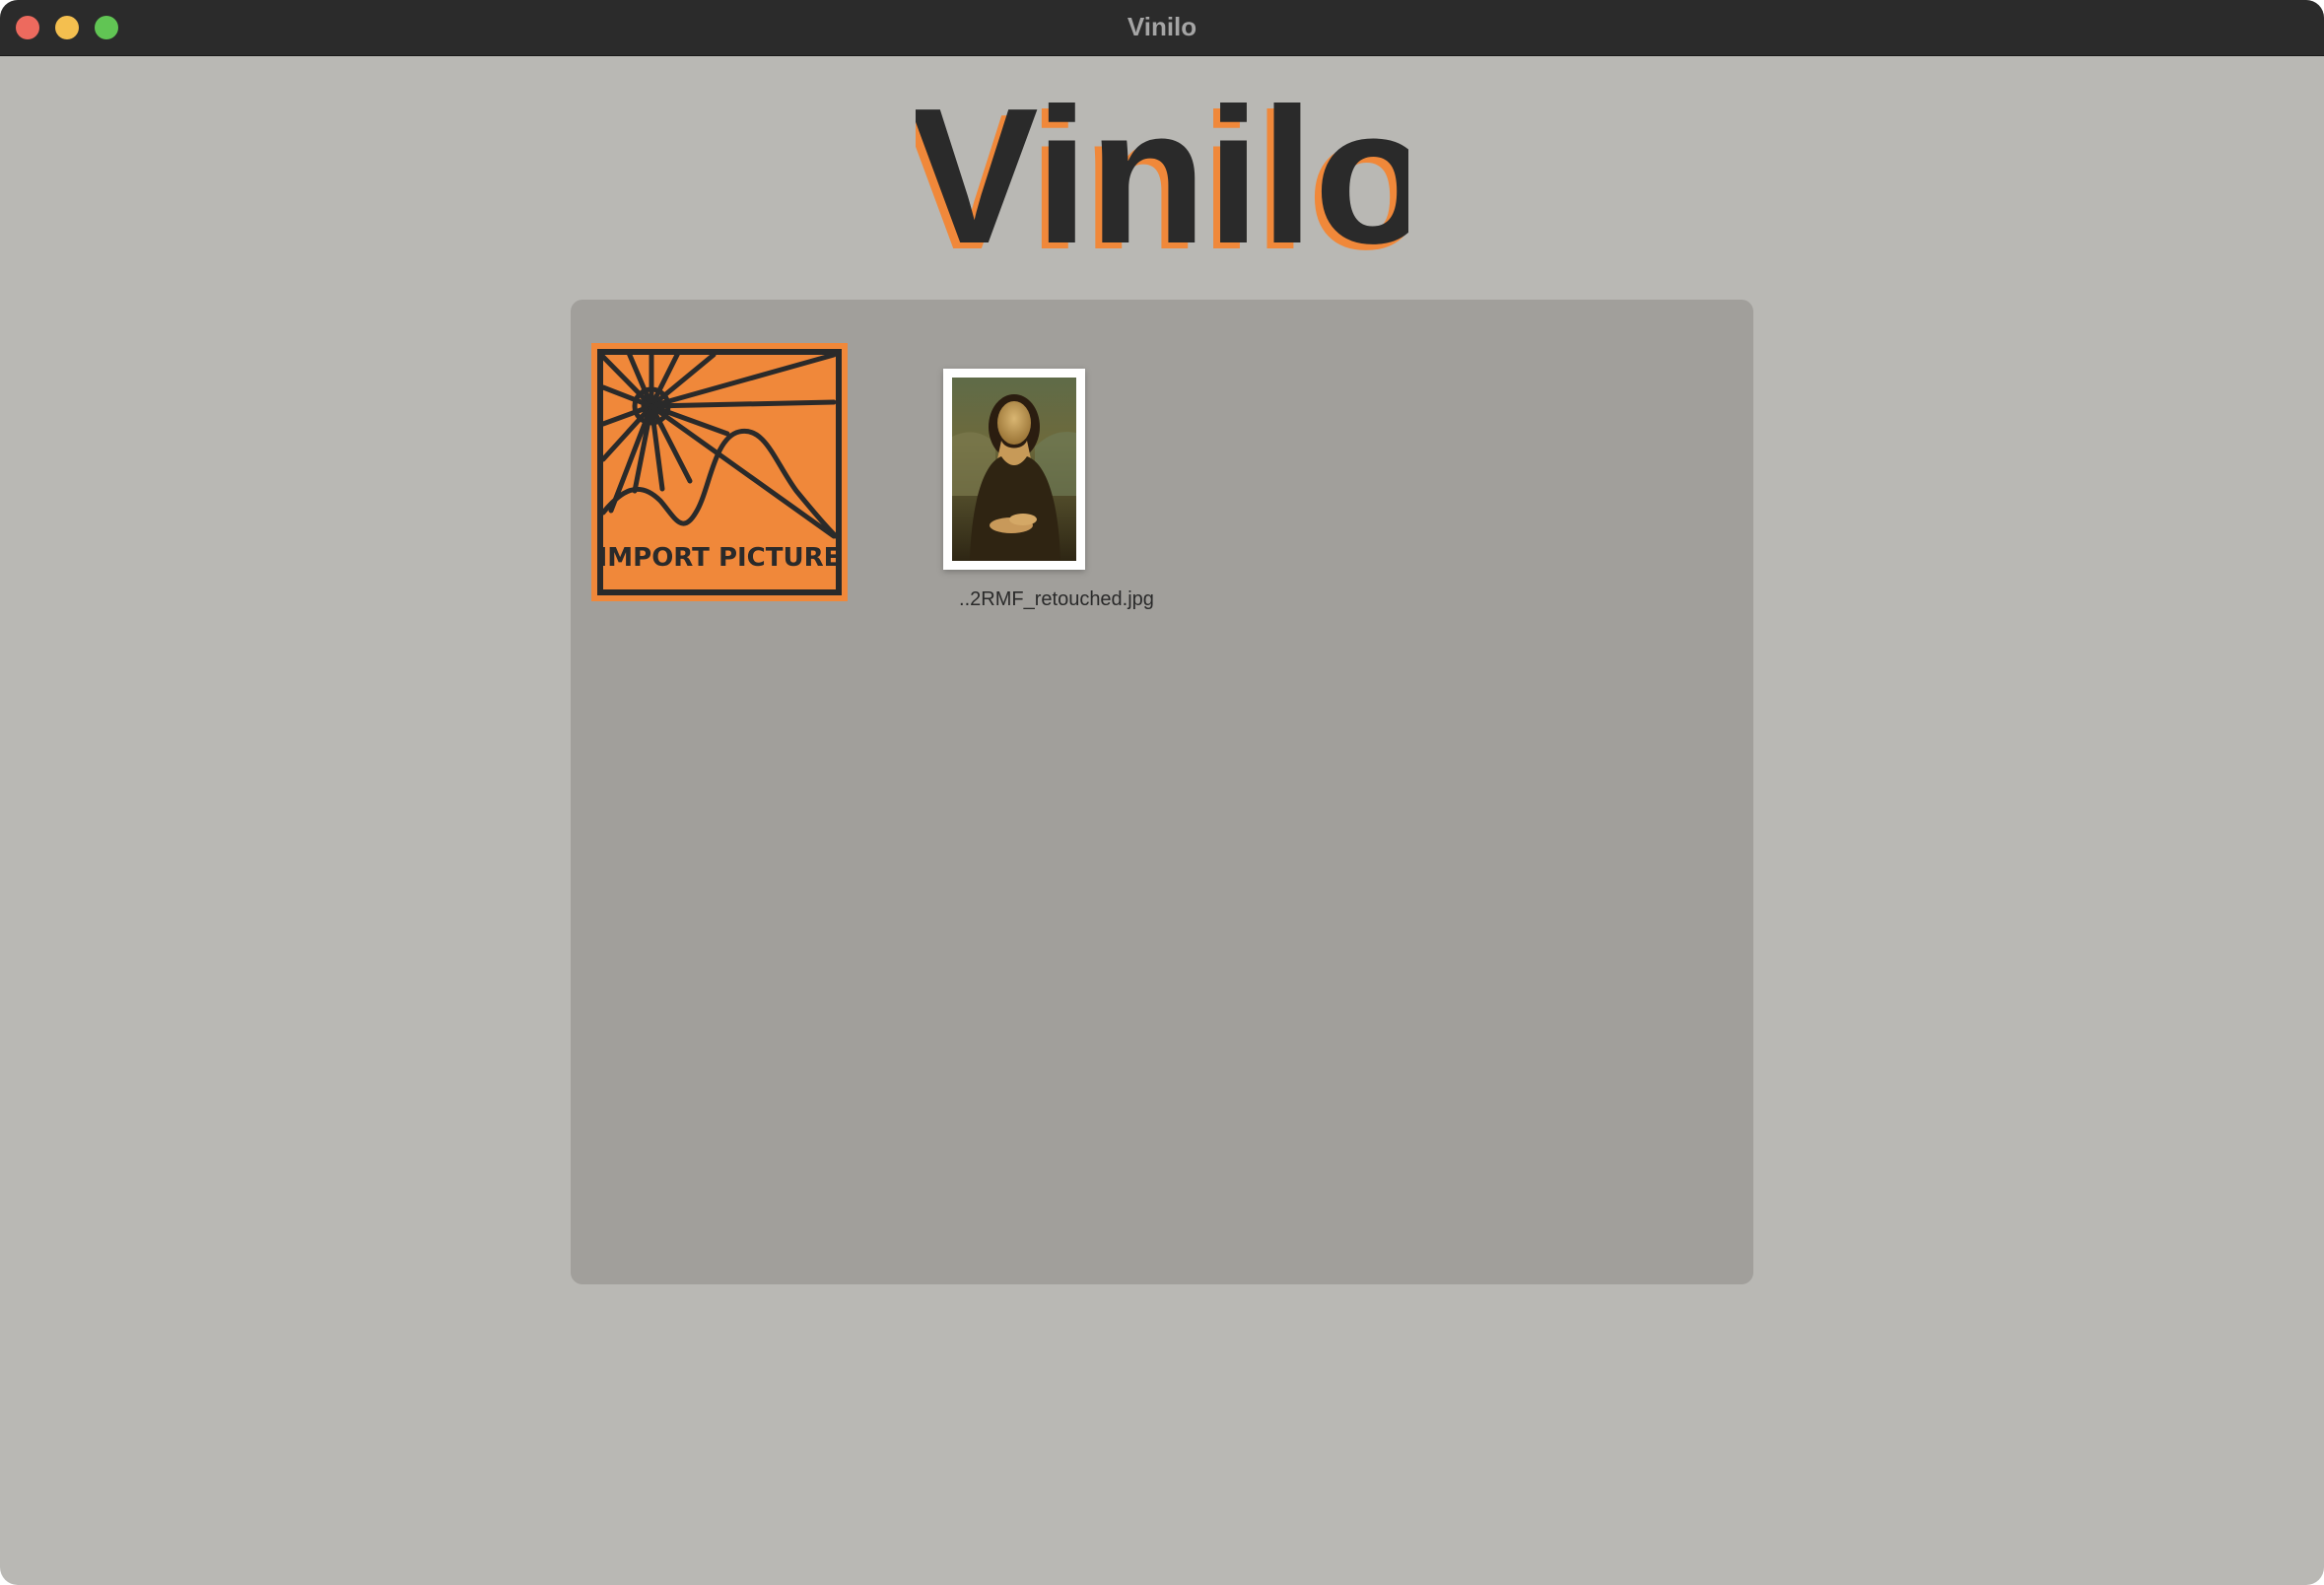  I want to click on picture-item: ..2RMF_retouched.jpg, so click(1056, 497).